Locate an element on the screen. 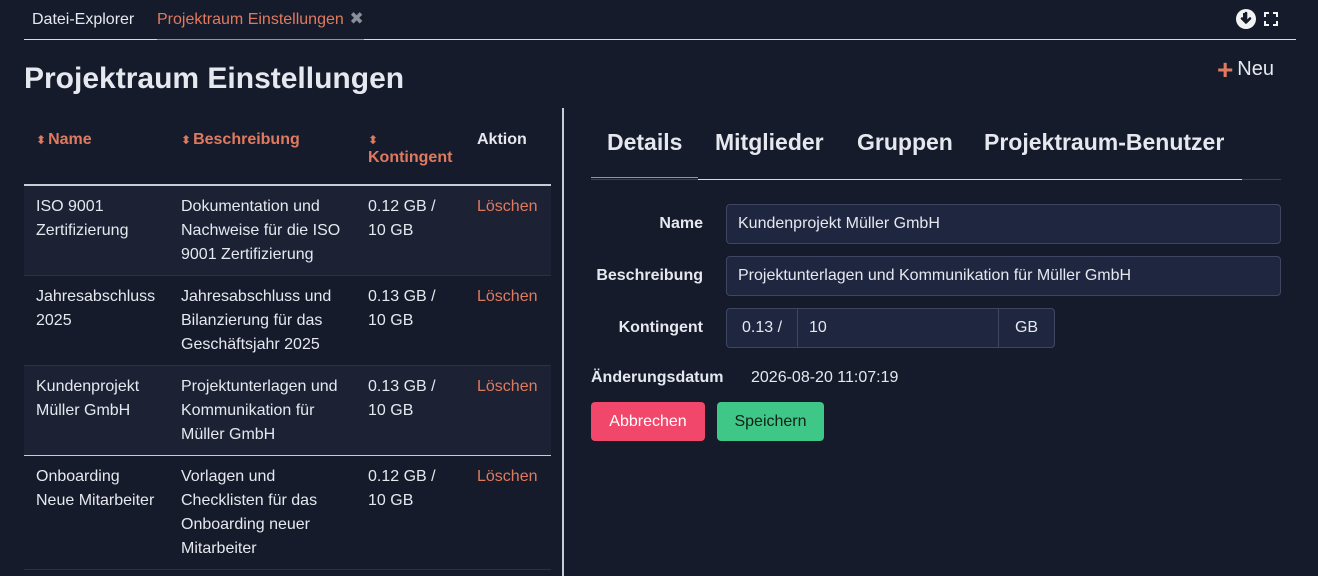  tab-label: Projektraum Einstellungen is located at coordinates (250, 19).